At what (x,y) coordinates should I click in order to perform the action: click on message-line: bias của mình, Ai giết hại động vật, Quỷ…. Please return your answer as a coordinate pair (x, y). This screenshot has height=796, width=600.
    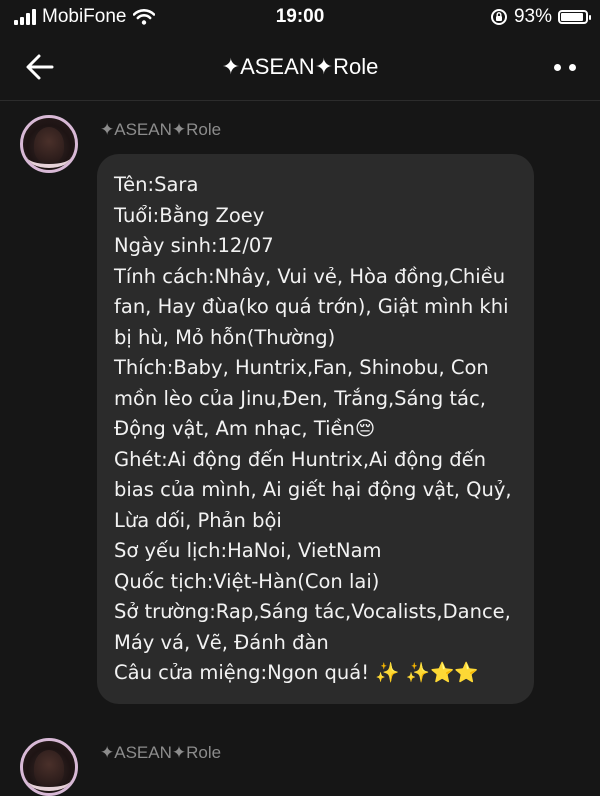
    Looking at the image, I should click on (313, 489).